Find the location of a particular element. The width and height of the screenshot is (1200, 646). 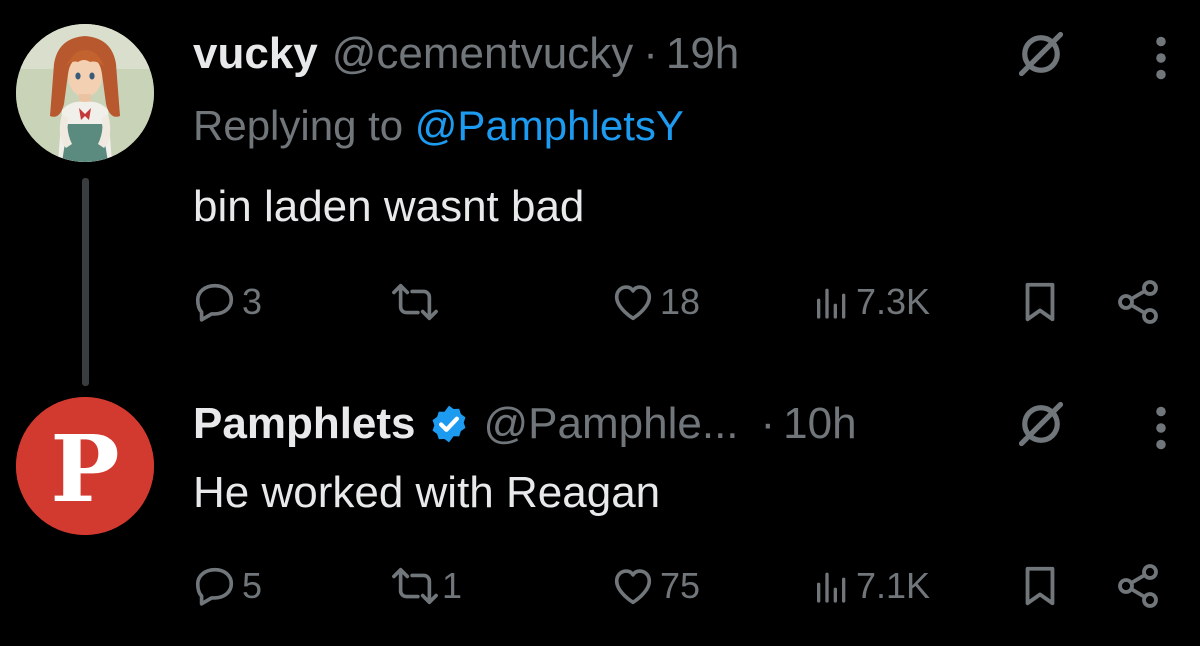

reply-context: Replying to @PamphletsY is located at coordinates (438, 126).